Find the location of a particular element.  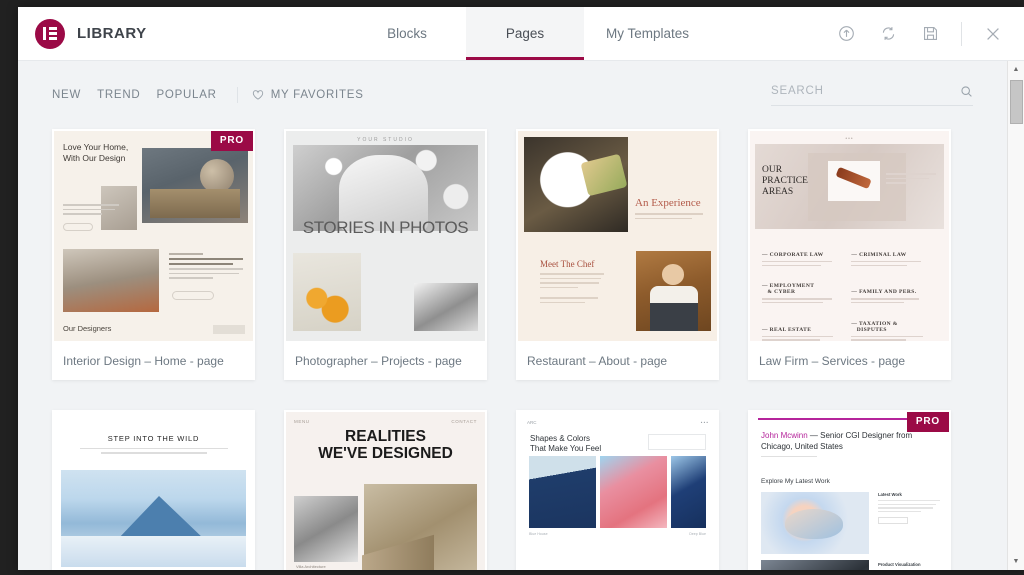

tab-my-templates: My Templates is located at coordinates (647, 33).